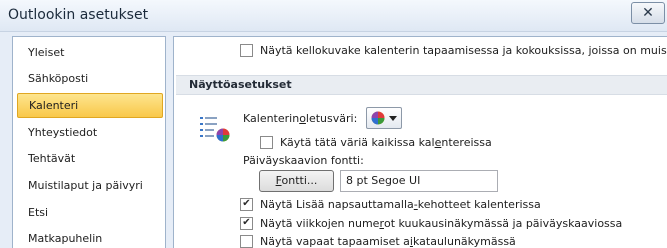  I want to click on week-numbers-label-post: ot kuukausinäkymässä ja päiväyskaaviossa, so click(503, 223).